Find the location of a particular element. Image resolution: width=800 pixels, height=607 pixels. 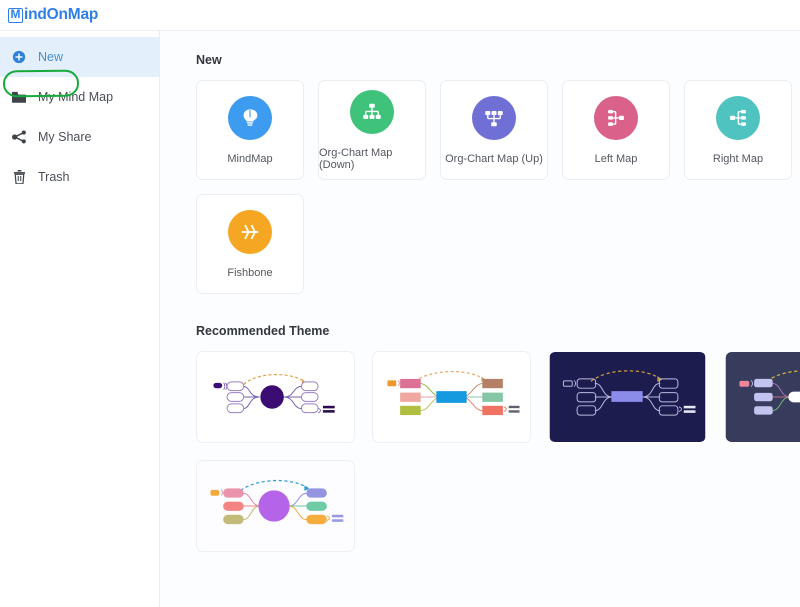

org-chart-down-icon is located at coordinates (372, 111).